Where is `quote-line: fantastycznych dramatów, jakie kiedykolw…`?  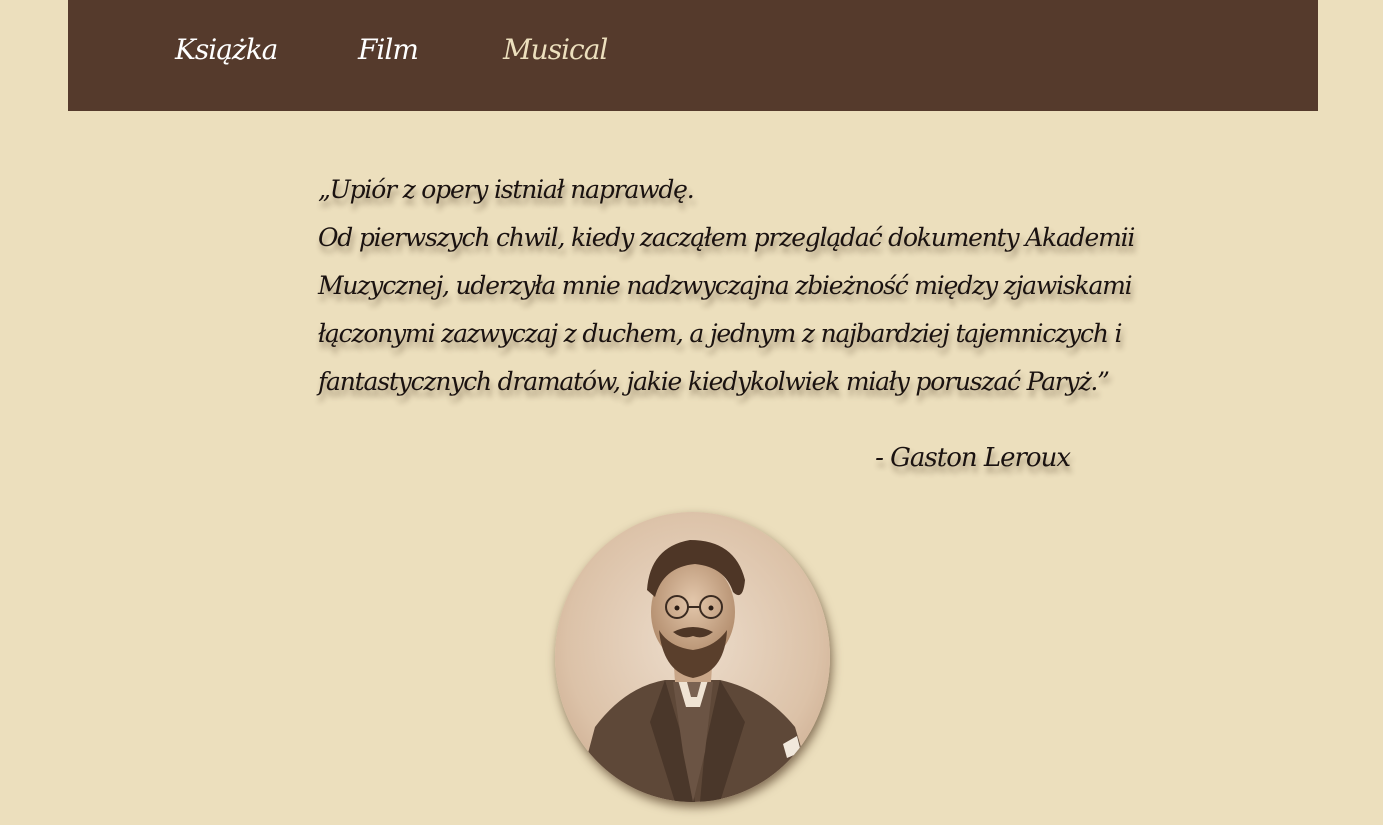
quote-line: fantastycznych dramatów, jakie kiedykolw… is located at coordinates (714, 381).